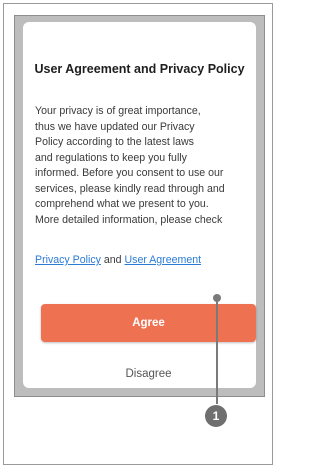 Image resolution: width=320 pixels, height=470 pixels. I want to click on body-line: comprehend what we present to you., so click(122, 204).